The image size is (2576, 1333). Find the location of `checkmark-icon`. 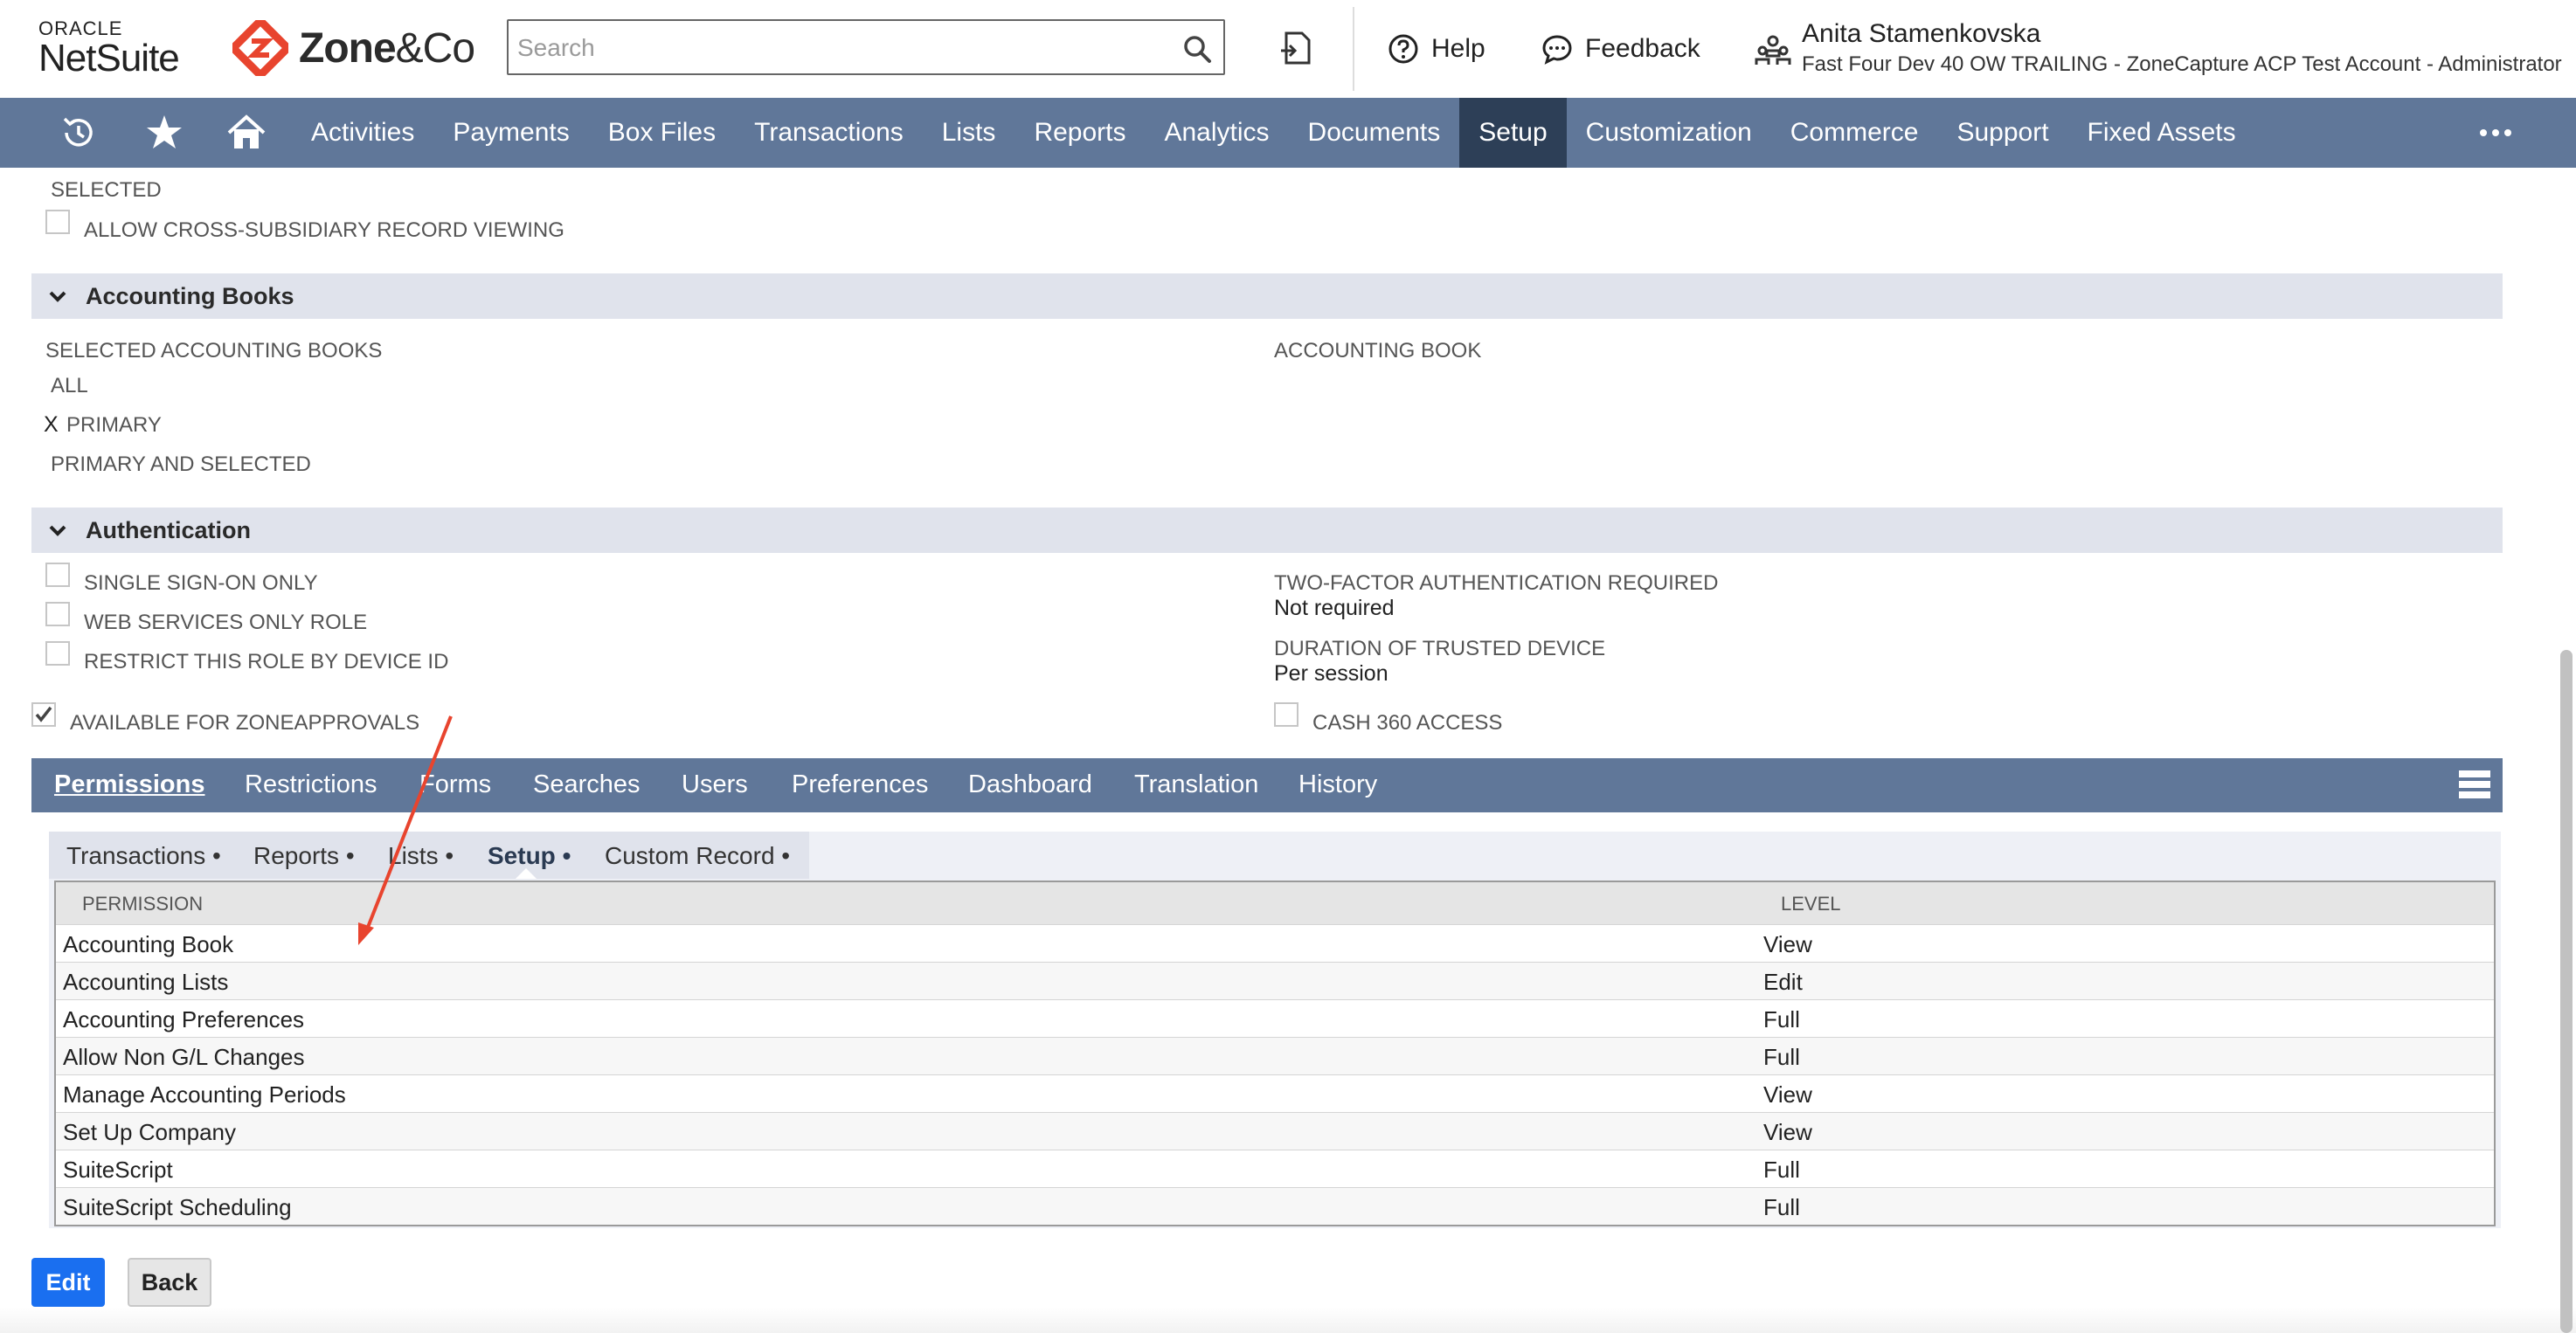

checkmark-icon is located at coordinates (43, 714).